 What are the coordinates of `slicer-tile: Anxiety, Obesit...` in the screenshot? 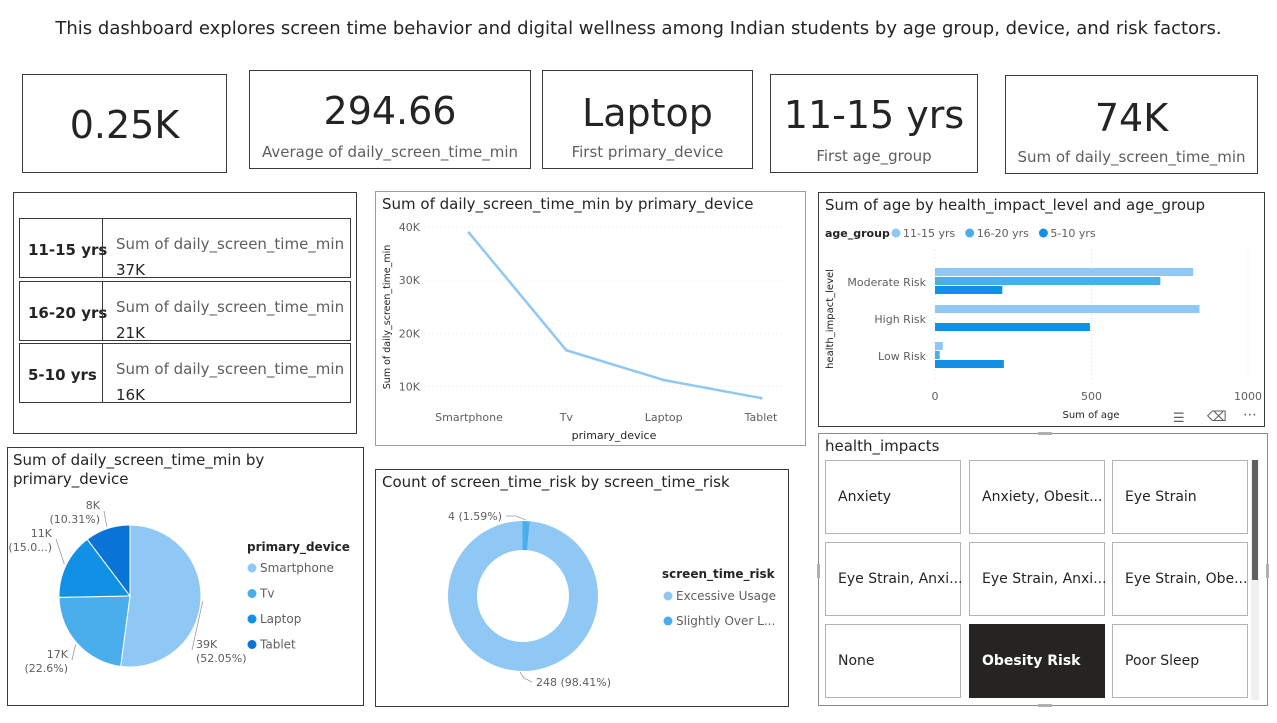 It's located at (1037, 497).